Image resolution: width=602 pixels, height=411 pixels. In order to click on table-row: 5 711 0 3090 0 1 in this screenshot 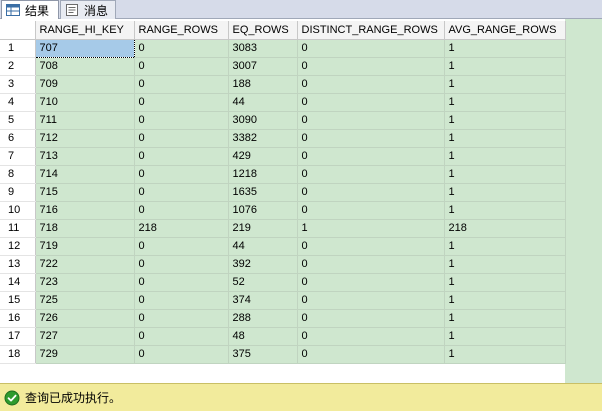, I will do `click(283, 120)`.